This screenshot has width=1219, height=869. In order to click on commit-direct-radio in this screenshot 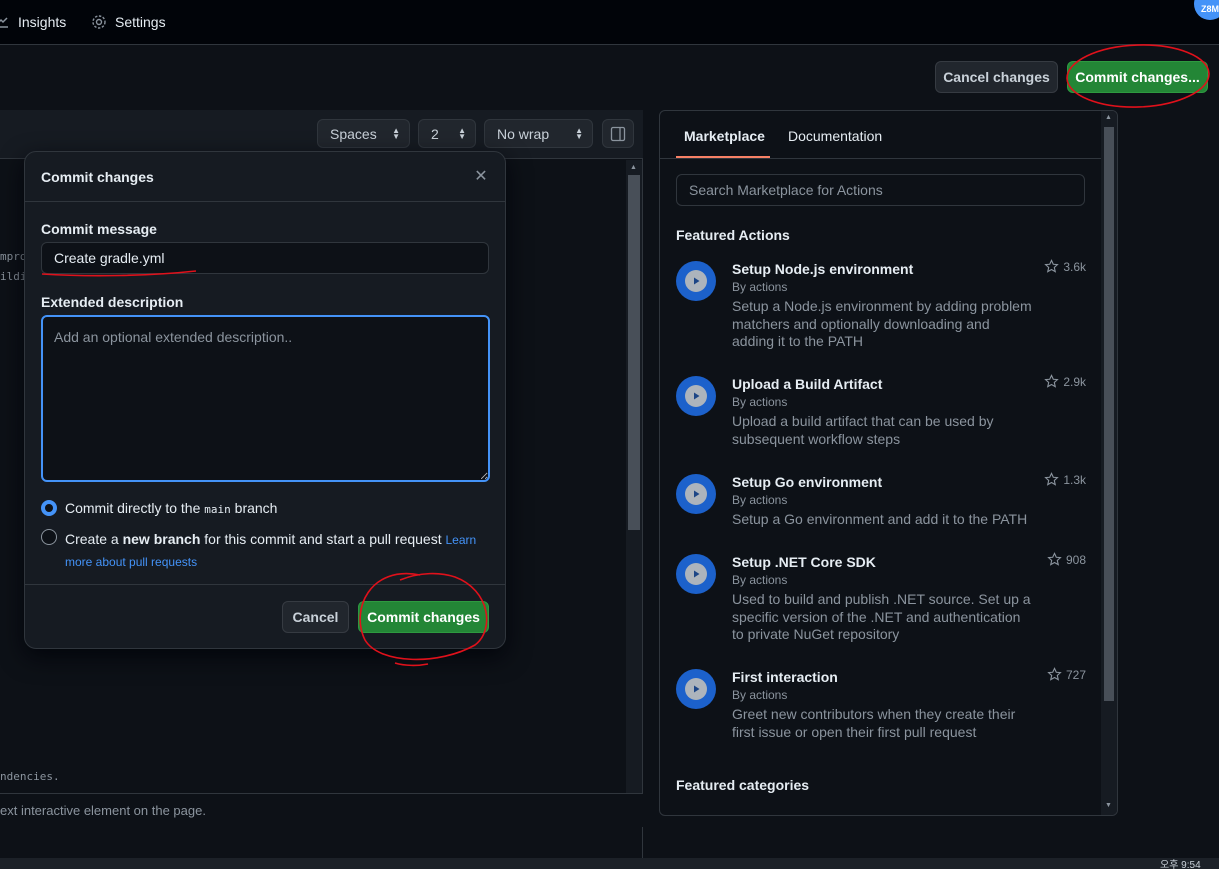, I will do `click(49, 508)`.